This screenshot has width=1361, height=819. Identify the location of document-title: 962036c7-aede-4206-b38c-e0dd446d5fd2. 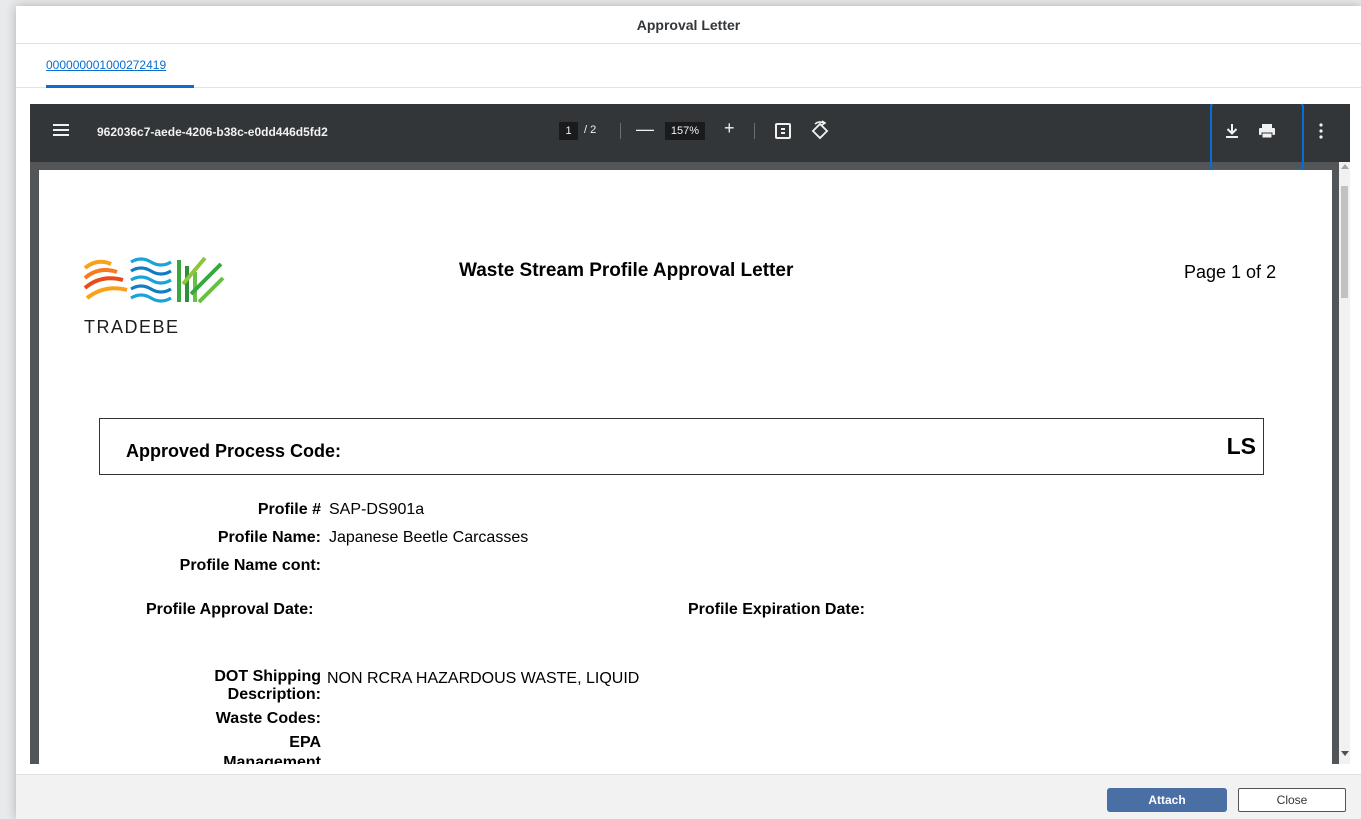
(212, 132).